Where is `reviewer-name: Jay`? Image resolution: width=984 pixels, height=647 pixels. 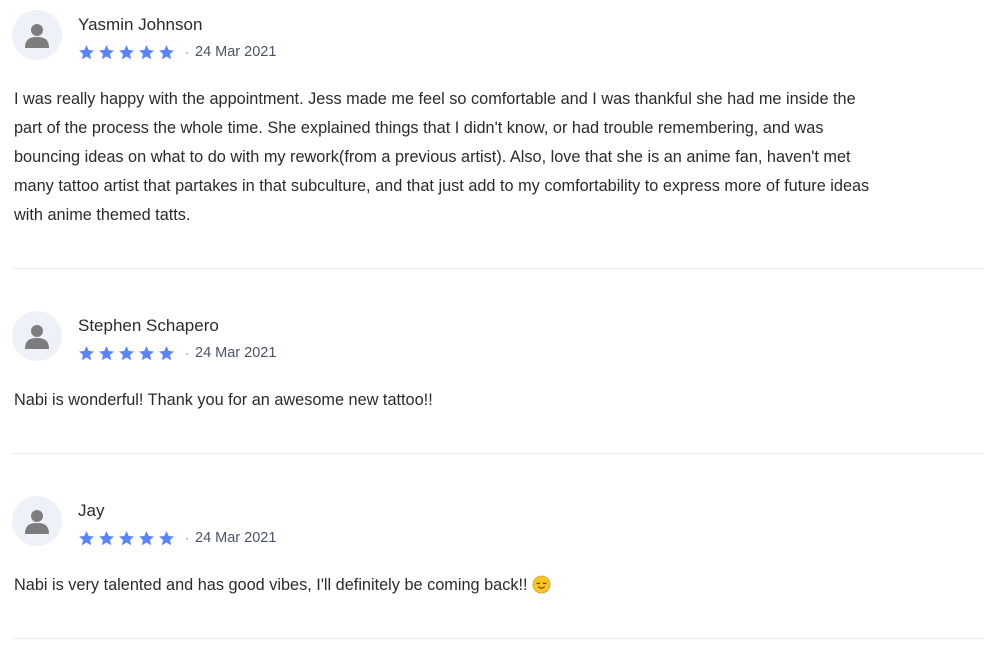 reviewer-name: Jay is located at coordinates (91, 510).